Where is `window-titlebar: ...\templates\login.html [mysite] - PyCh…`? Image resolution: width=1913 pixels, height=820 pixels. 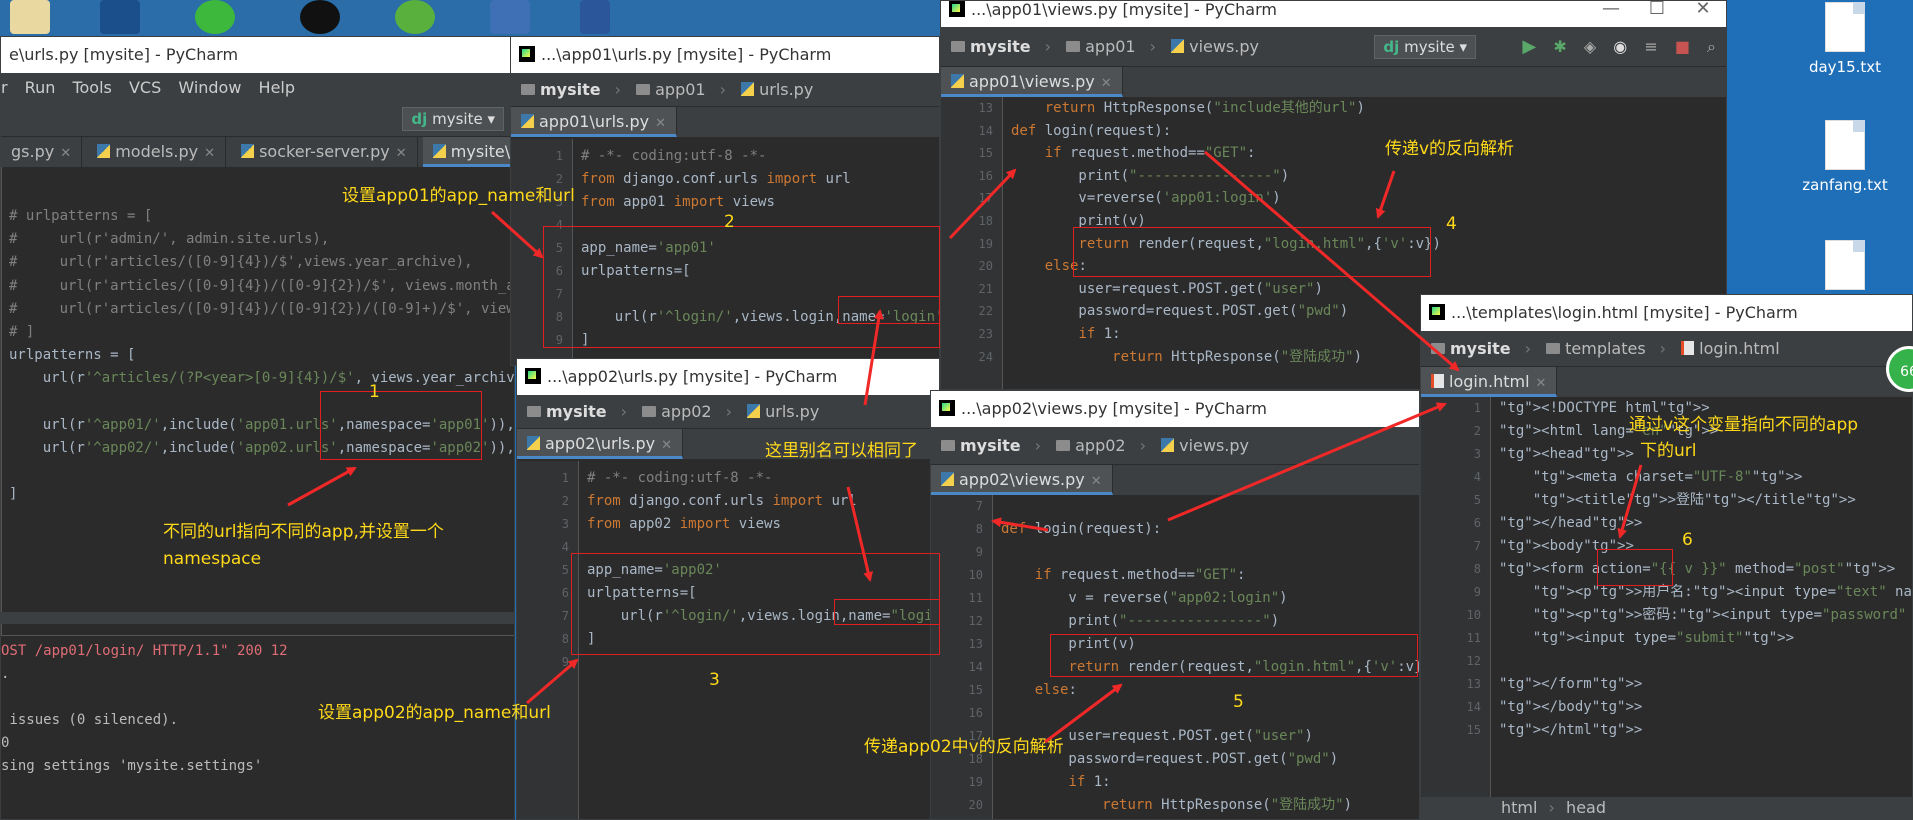 window-titlebar: ...\templates\login.html [mysite] - PyCh… is located at coordinates (1666, 313).